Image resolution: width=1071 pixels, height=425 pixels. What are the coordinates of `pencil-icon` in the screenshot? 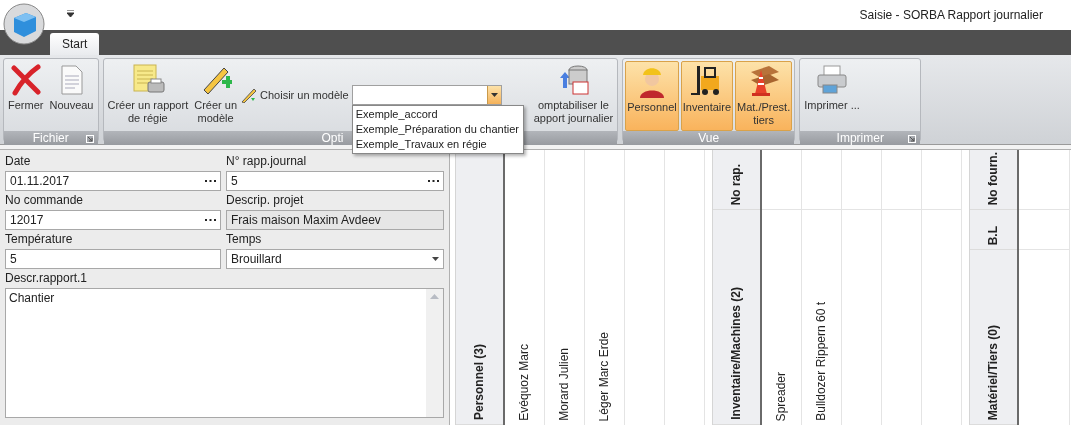 It's located at (249, 95).